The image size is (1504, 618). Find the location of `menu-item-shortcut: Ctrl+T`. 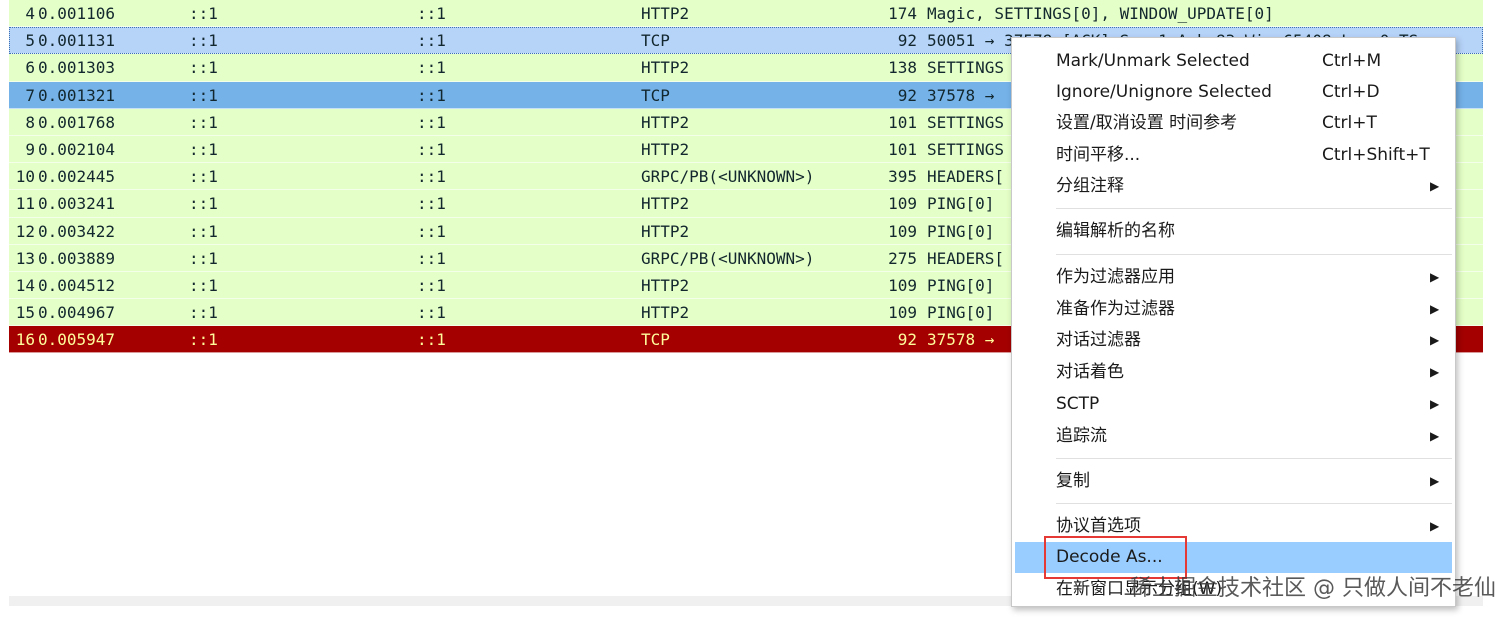

menu-item-shortcut: Ctrl+T is located at coordinates (1349, 123).